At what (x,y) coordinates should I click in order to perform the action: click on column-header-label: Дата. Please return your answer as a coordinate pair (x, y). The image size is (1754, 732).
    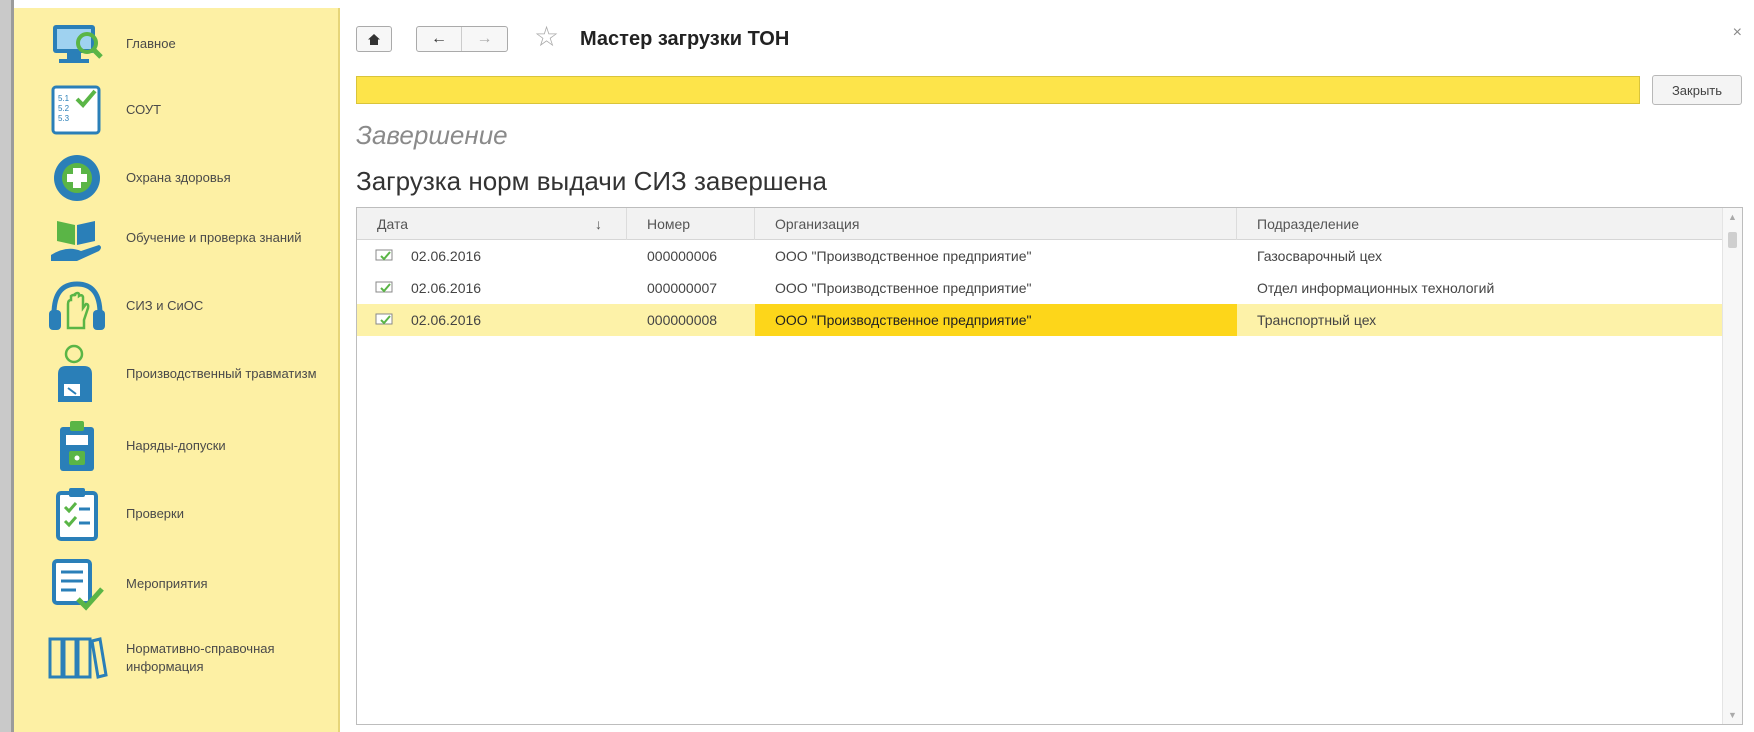
    Looking at the image, I should click on (393, 224).